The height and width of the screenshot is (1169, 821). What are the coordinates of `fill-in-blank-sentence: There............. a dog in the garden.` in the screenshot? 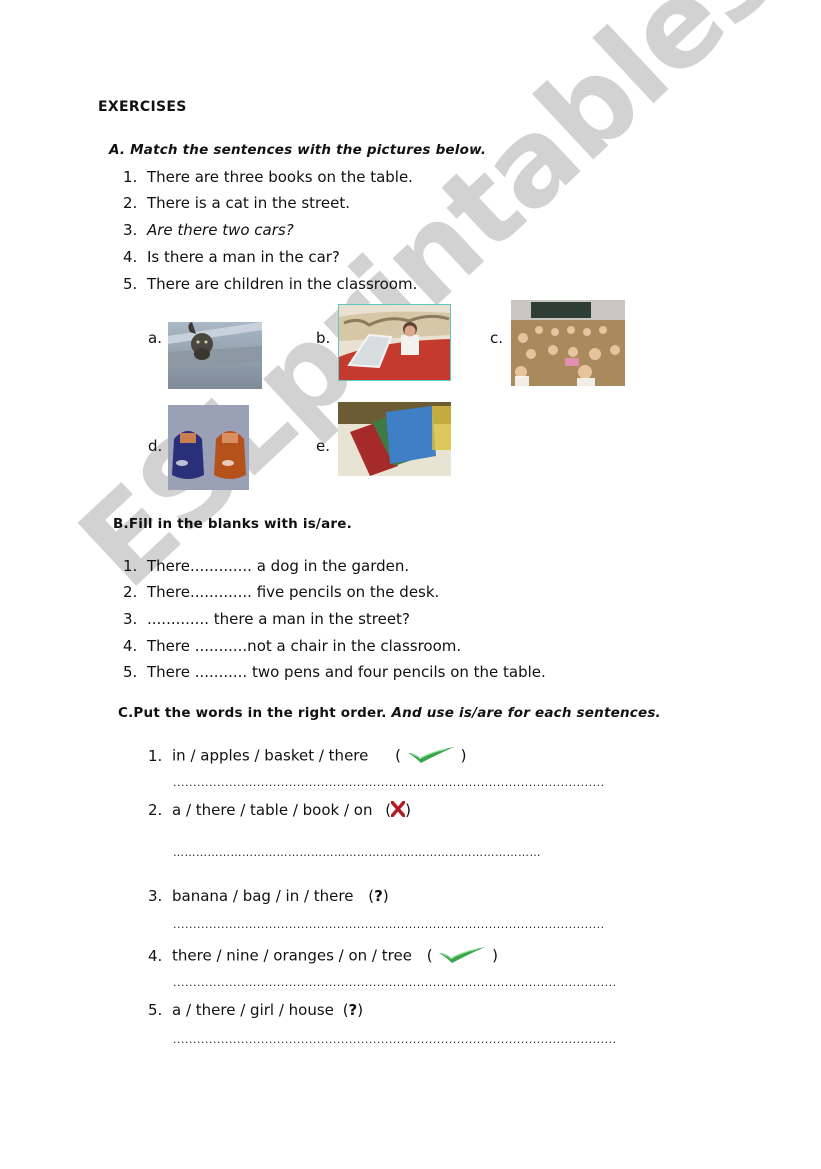 It's located at (278, 566).